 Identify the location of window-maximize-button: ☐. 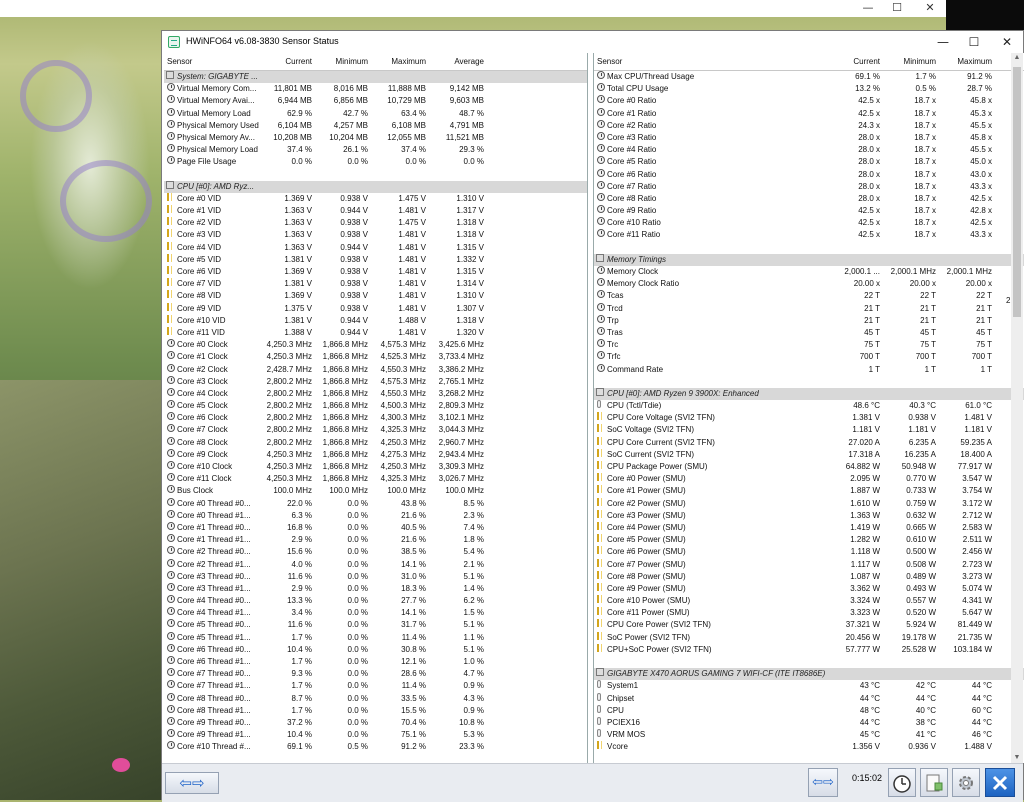
(974, 42).